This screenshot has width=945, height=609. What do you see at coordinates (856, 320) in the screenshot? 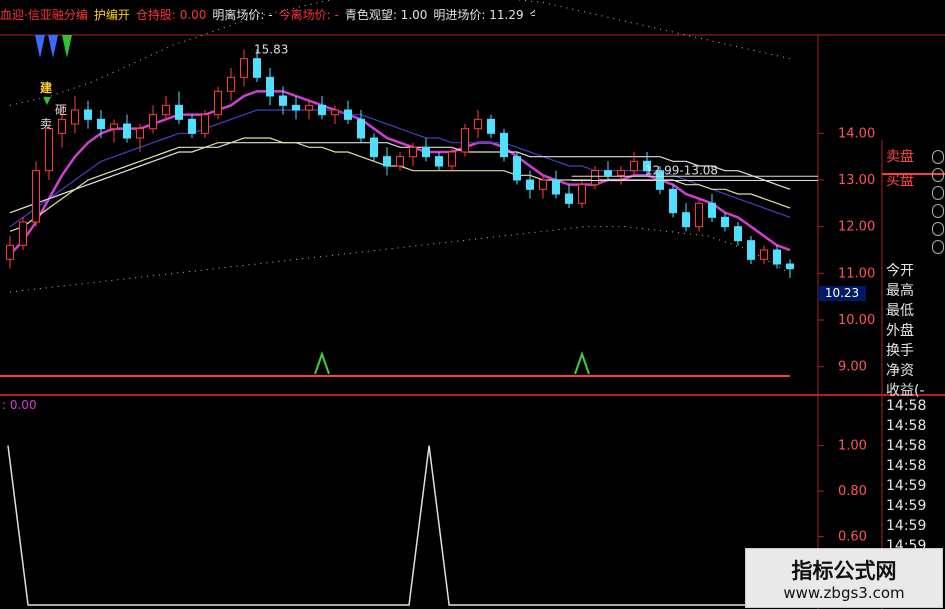
I see `price-tick-label: 10.00` at bounding box center [856, 320].